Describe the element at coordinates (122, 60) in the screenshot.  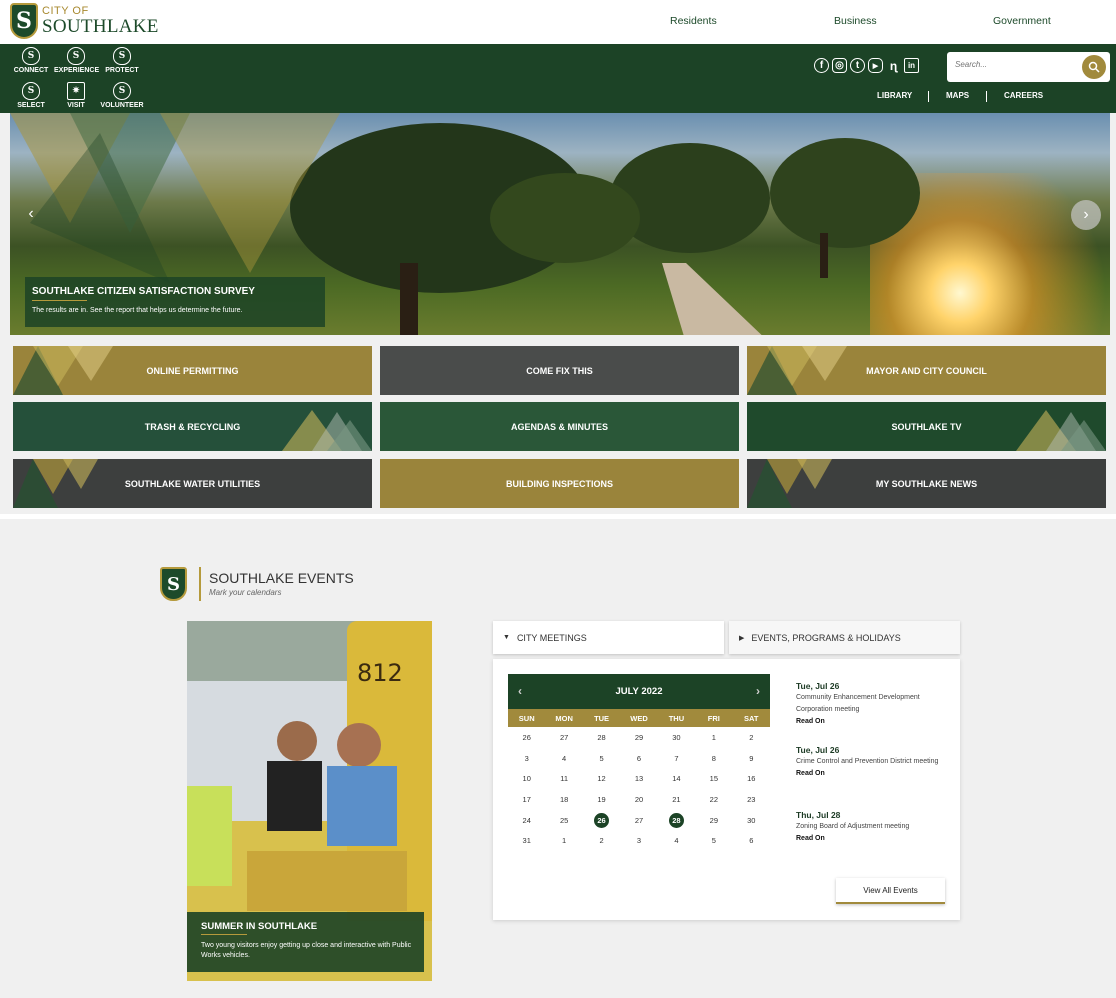
I see `quicklink-protect: S PROTECT` at that location.